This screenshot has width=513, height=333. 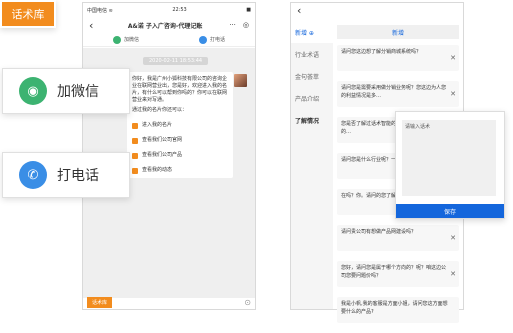 I want to click on product-icon, so click(x=135, y=155).